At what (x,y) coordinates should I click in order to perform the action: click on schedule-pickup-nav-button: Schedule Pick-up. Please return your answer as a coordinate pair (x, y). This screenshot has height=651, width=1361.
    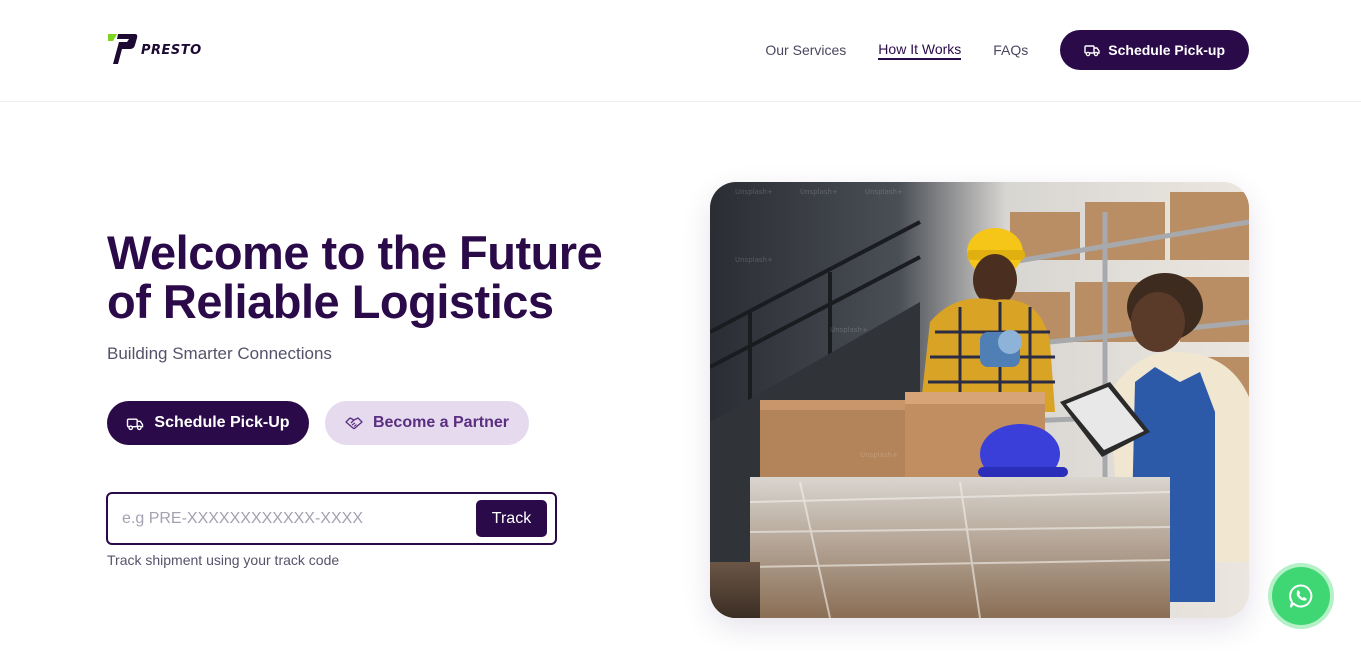
    Looking at the image, I should click on (1154, 50).